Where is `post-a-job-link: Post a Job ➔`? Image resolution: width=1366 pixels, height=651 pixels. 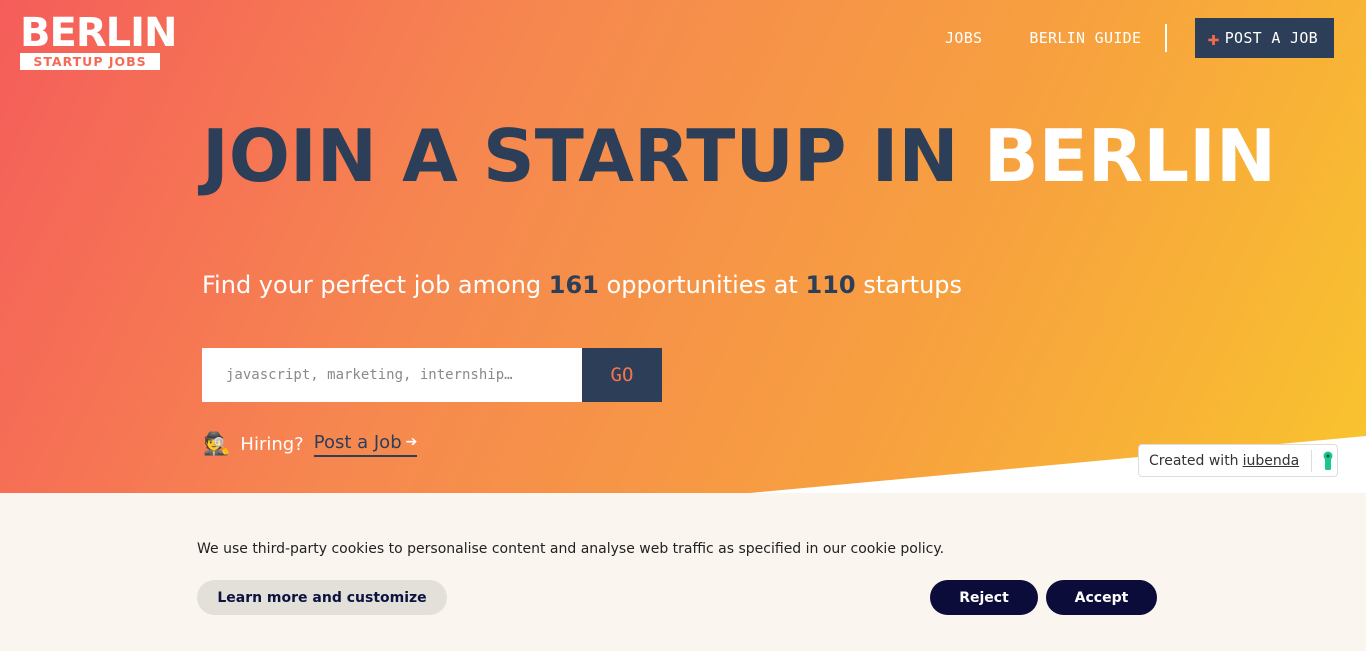 post-a-job-link: Post a Job ➔ is located at coordinates (365, 444).